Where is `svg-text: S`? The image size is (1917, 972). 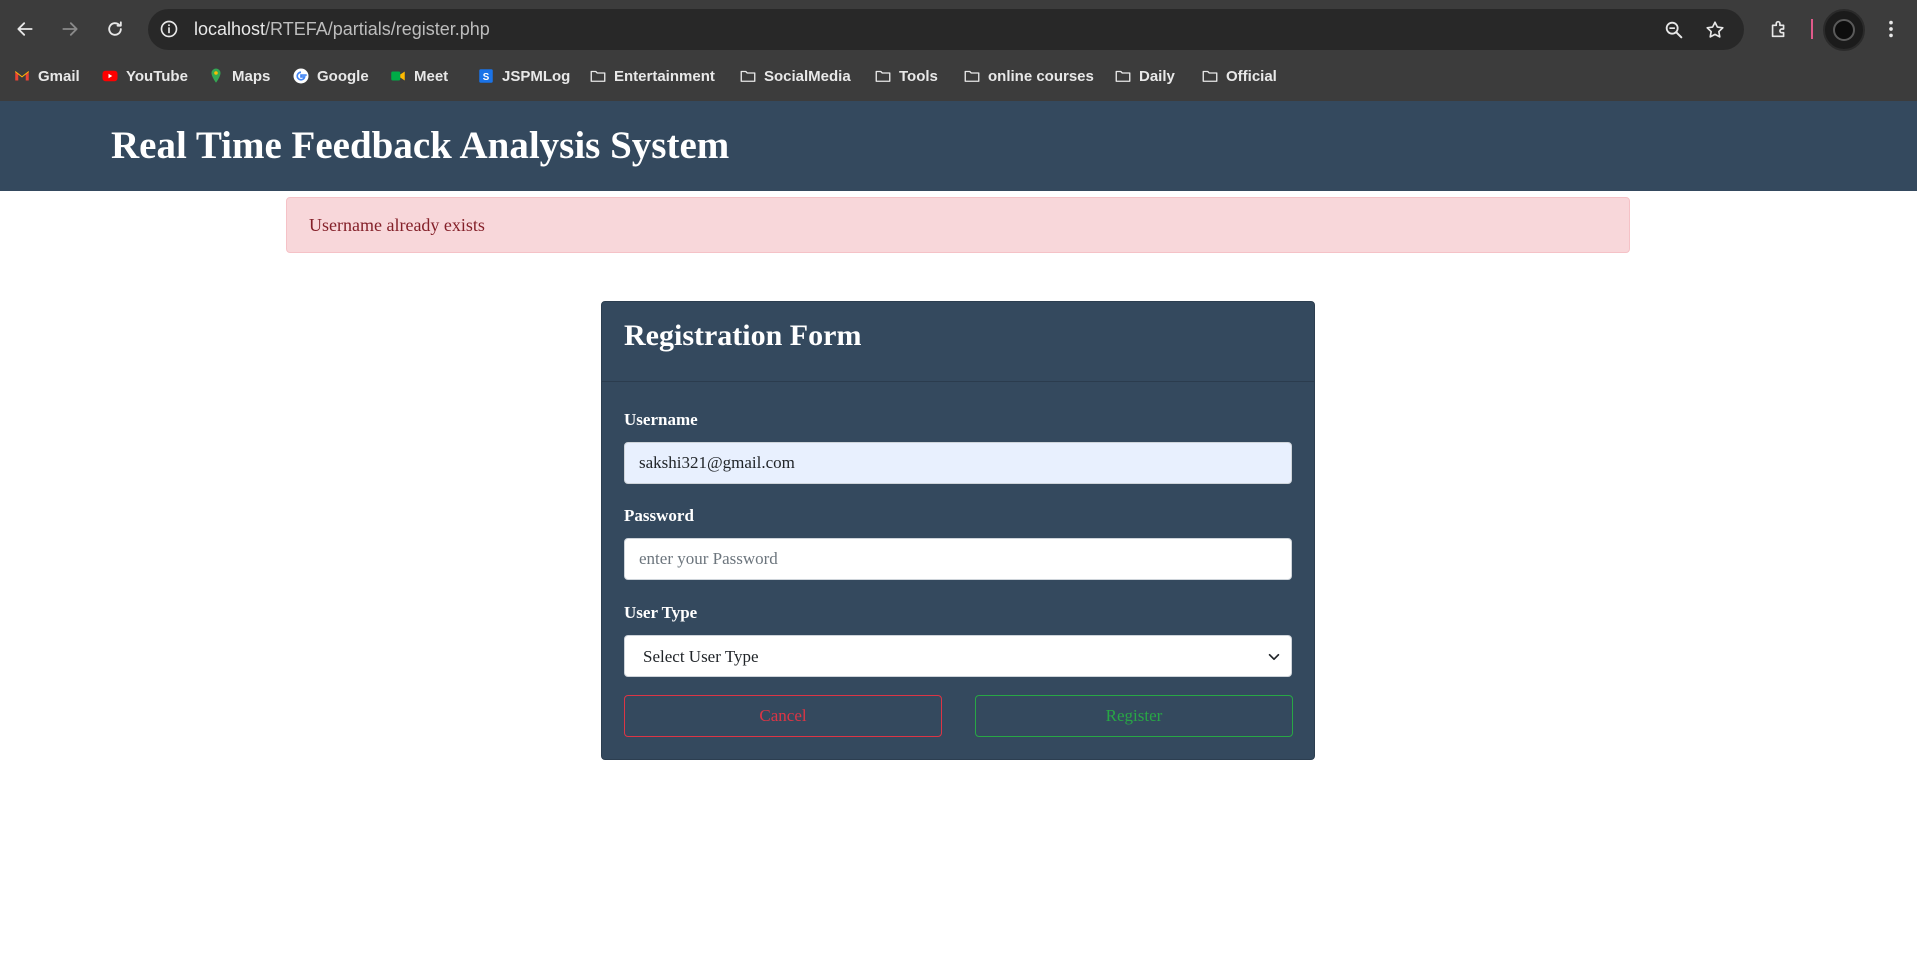
svg-text: S is located at coordinates (486, 77).